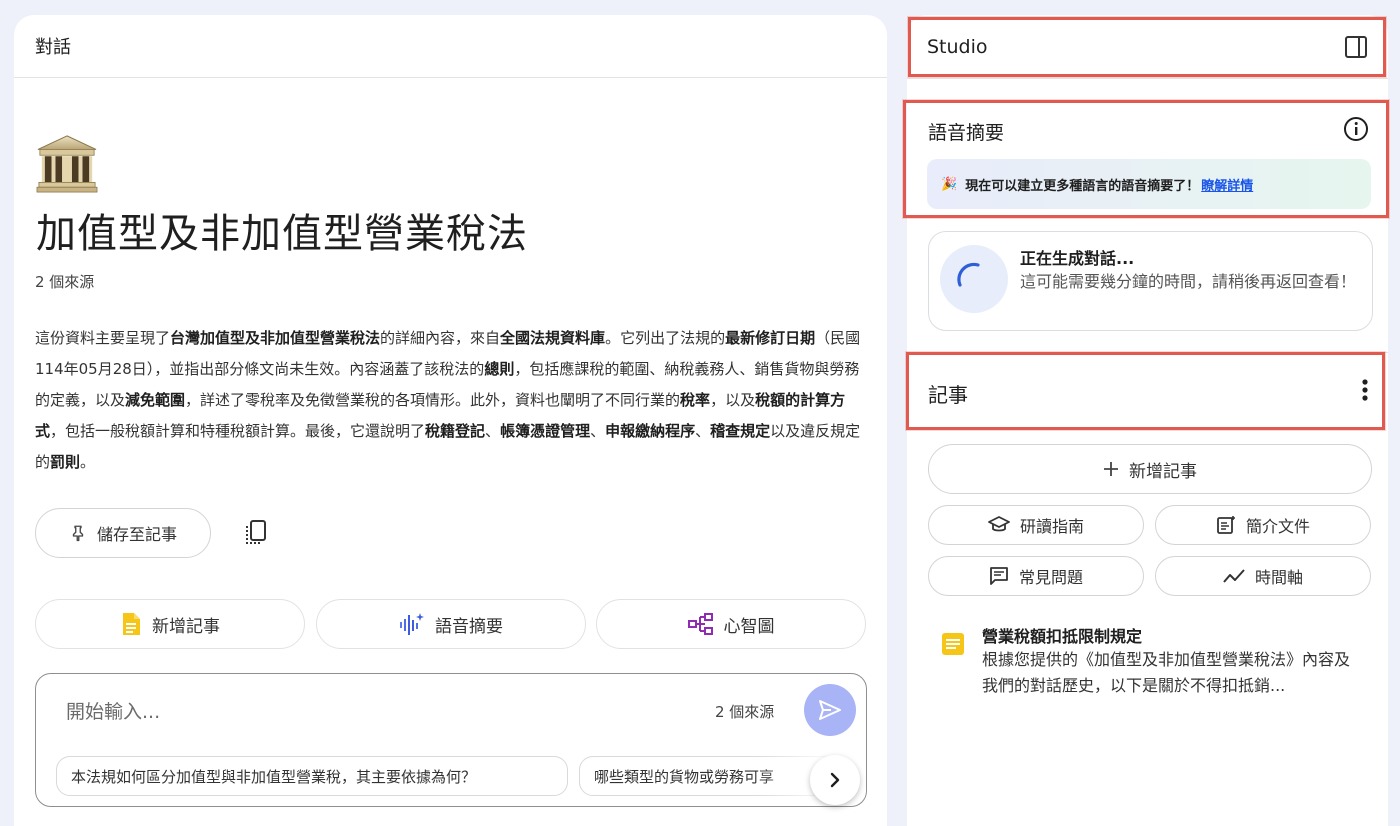  Describe the element at coordinates (665, 338) in the screenshot. I see `summary-text: 。它列出了法規的` at that location.